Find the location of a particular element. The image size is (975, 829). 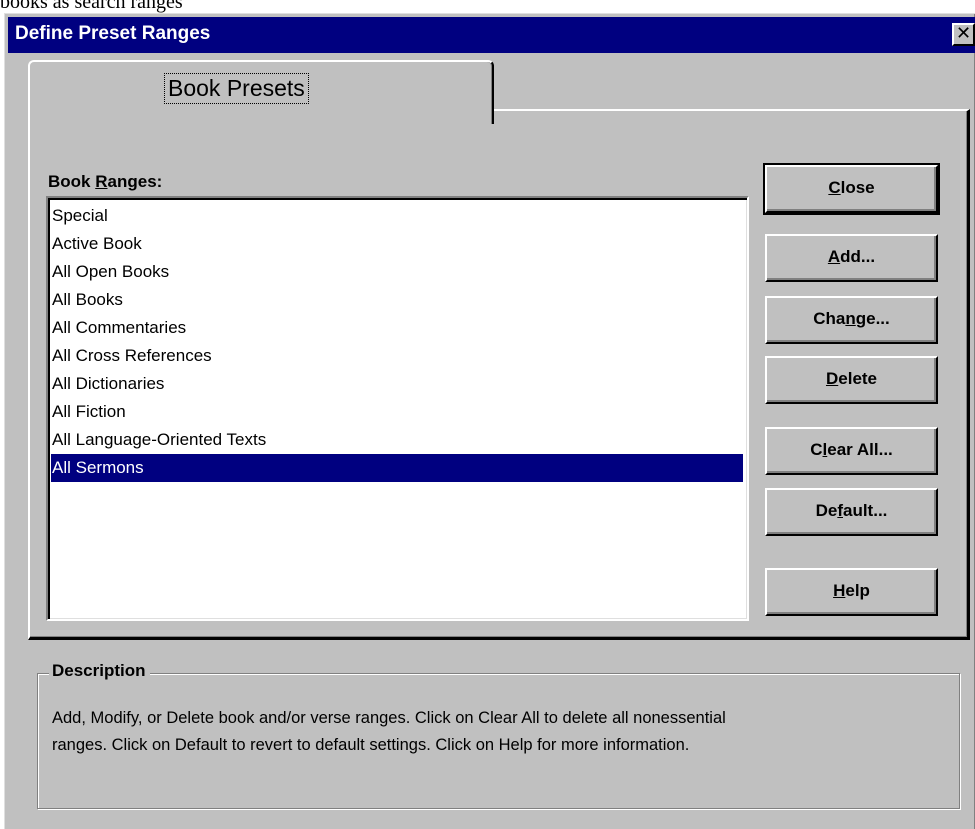

help-button: Help is located at coordinates (851, 592).